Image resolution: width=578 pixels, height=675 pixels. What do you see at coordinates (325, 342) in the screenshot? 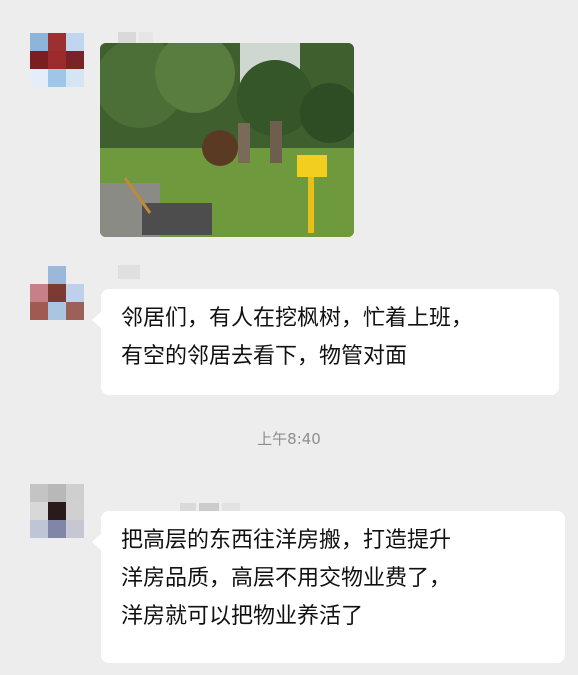
I see `message-bubble: 邻居们，有人在挖枫树，忙着上班， 有空的邻居去看下，物管对面` at bounding box center [325, 342].